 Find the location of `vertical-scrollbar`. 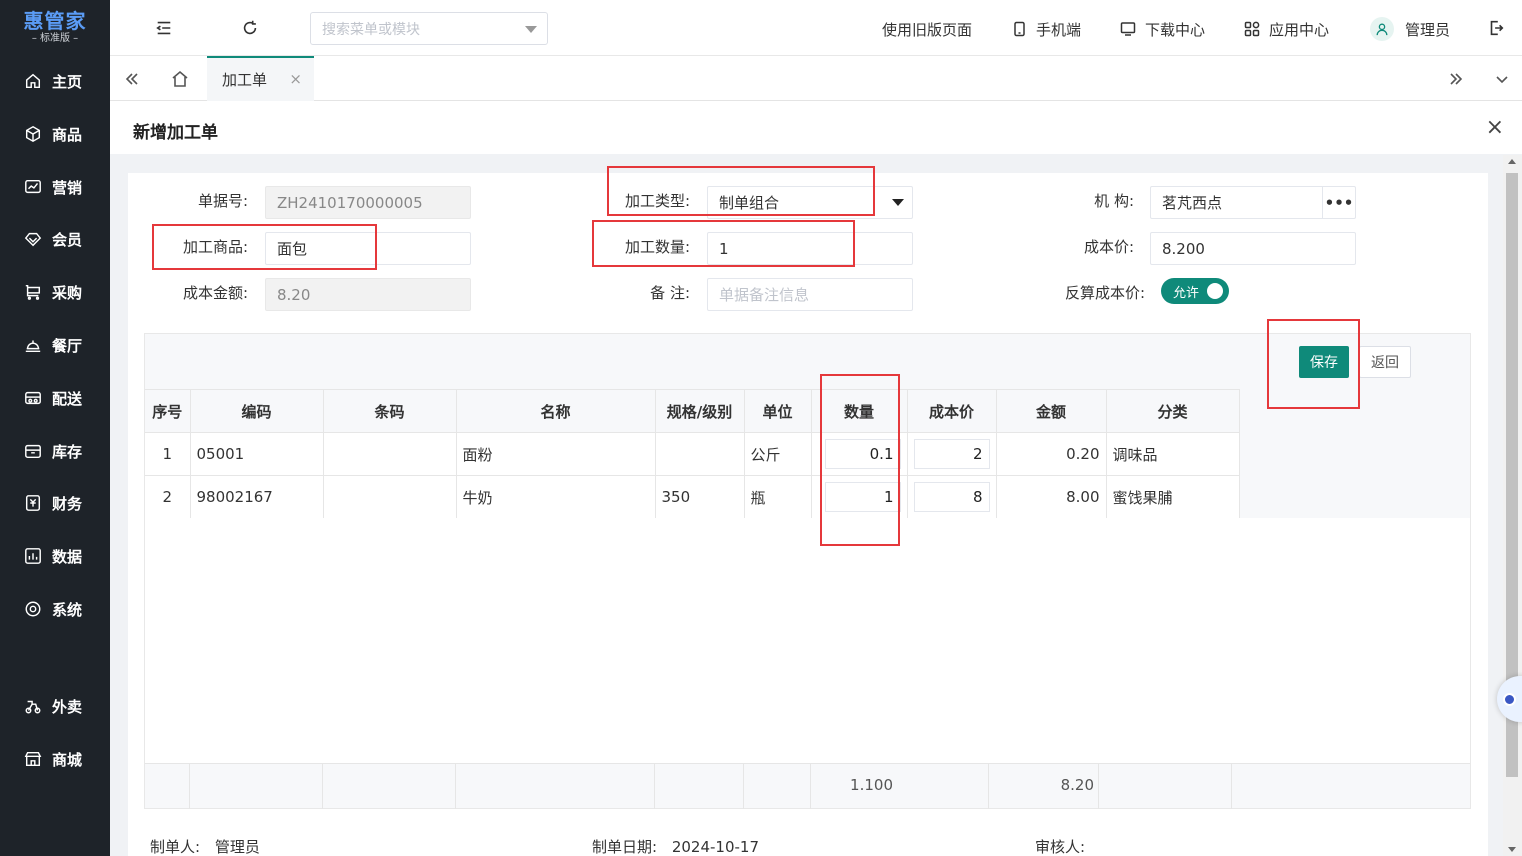

vertical-scrollbar is located at coordinates (1512, 505).